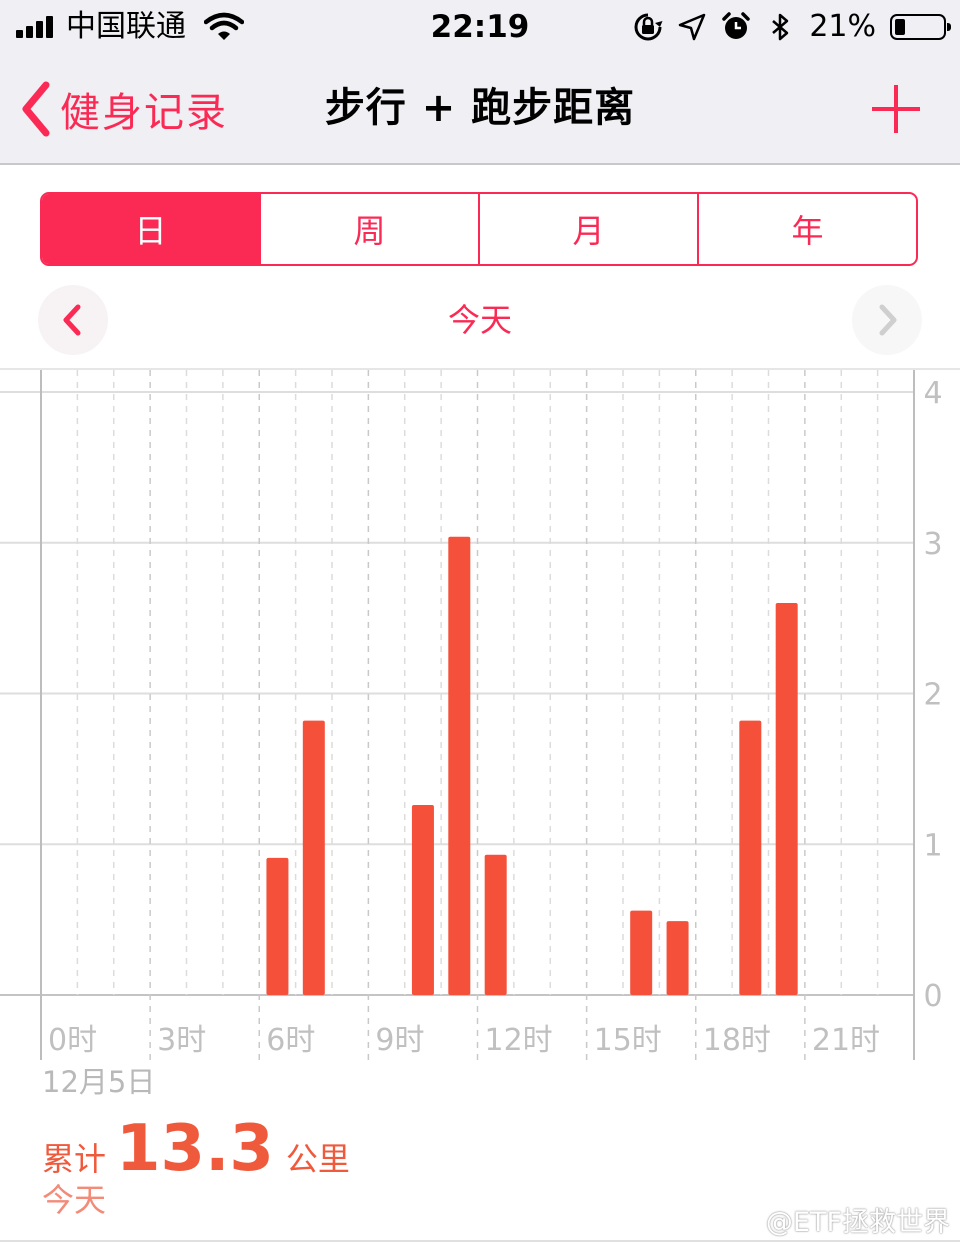  What do you see at coordinates (74, 1200) in the screenshot?
I see `total-period-label: 今天` at bounding box center [74, 1200].